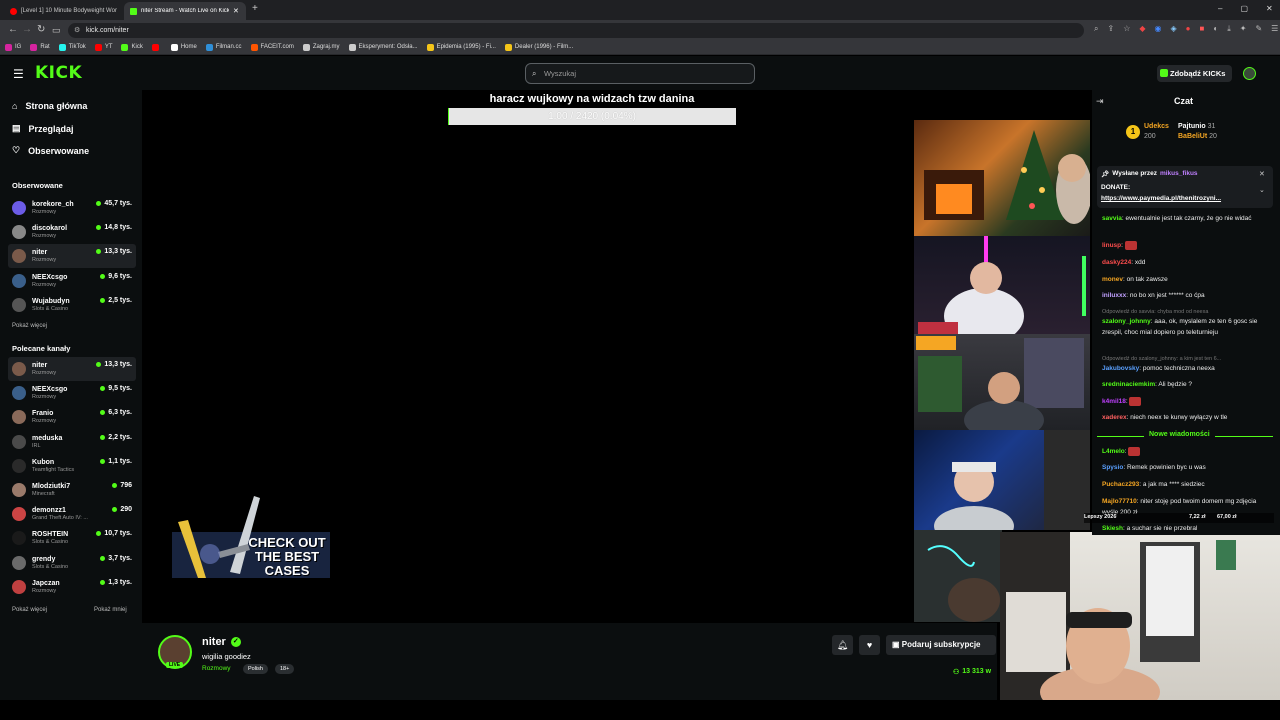 This screenshot has height=720, width=1280. What do you see at coordinates (103, 47) in the screenshot?
I see `bookmark-item: YT` at bounding box center [103, 47].